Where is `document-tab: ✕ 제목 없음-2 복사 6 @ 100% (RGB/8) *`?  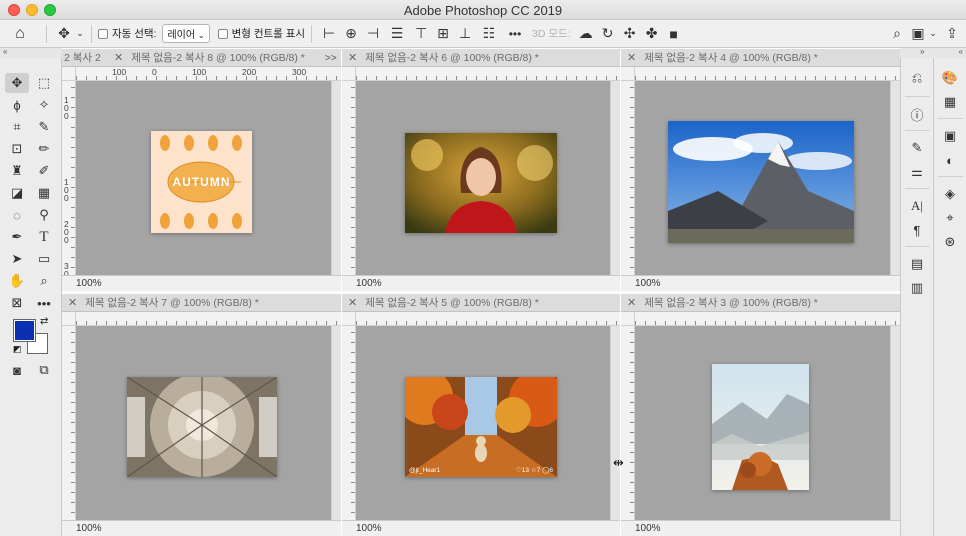 document-tab: ✕ 제목 없음-2 복사 6 @ 100% (RGB/8) * is located at coordinates (481, 58).